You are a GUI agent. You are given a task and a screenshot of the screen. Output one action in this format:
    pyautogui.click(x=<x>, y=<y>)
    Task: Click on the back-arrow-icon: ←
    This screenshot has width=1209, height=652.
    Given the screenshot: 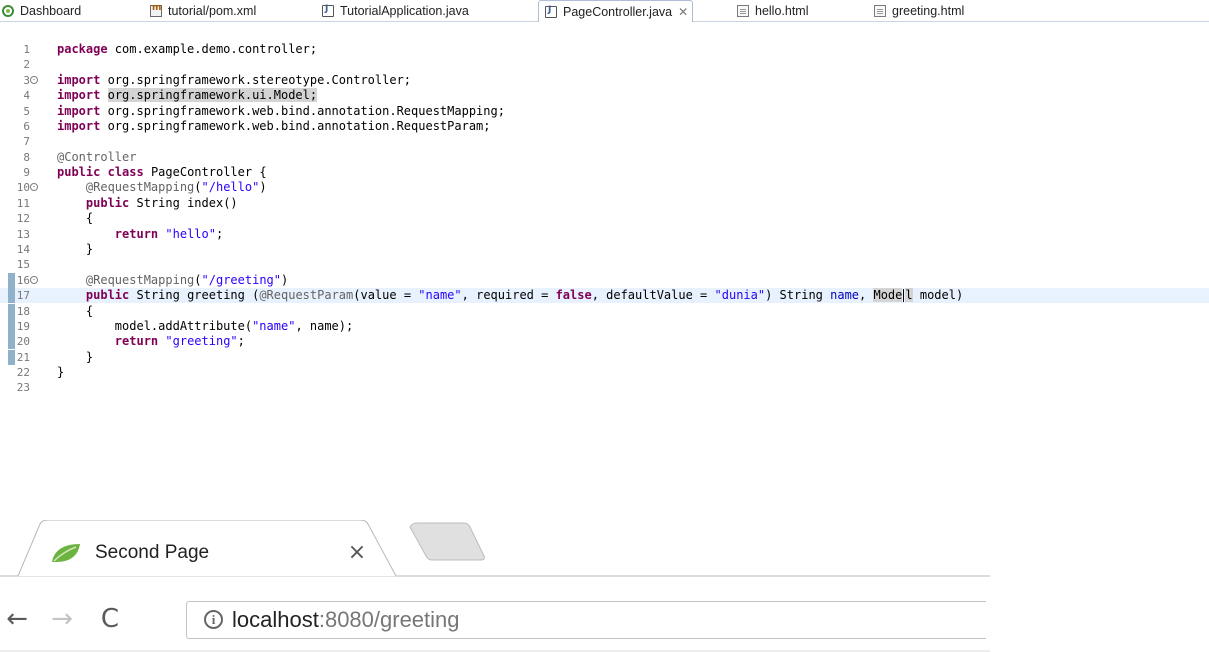 What is the action you would take?
    pyautogui.click(x=17, y=619)
    